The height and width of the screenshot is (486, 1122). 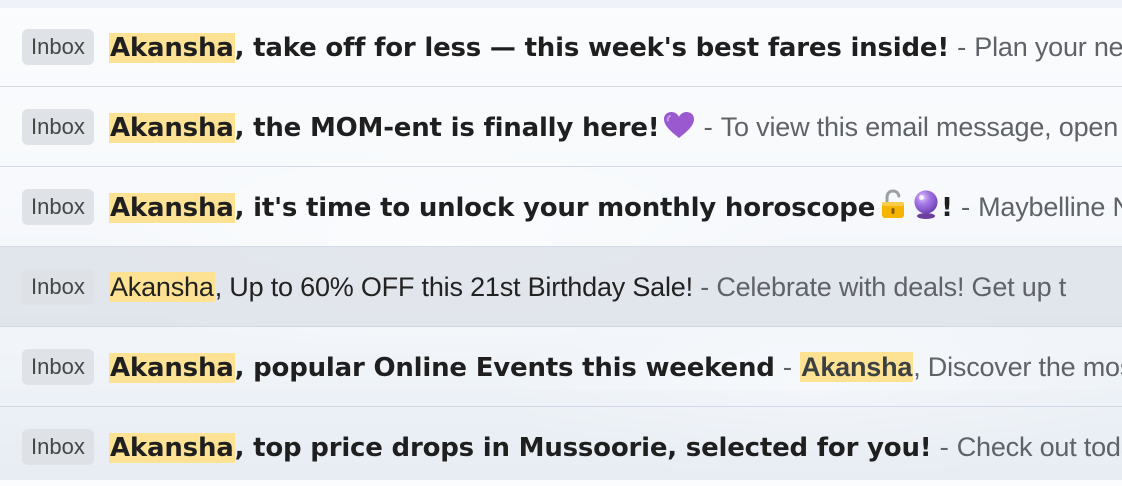 I want to click on email-subject: , popular Online Events this weekend, so click(x=504, y=368).